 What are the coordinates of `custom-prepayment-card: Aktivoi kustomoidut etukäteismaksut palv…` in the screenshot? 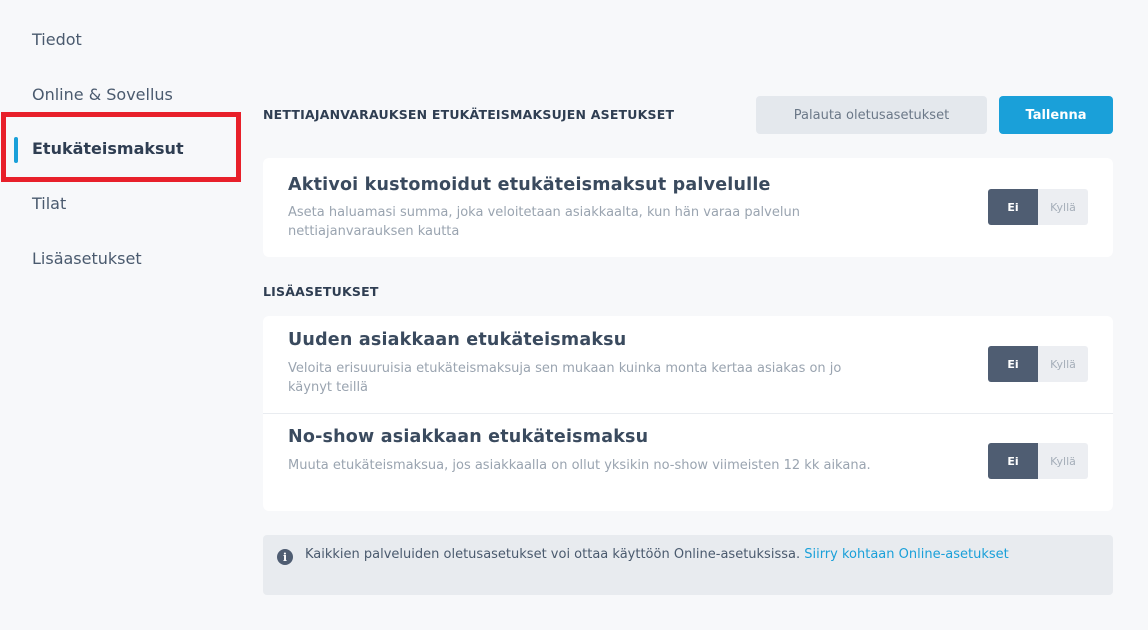 It's located at (688, 207).